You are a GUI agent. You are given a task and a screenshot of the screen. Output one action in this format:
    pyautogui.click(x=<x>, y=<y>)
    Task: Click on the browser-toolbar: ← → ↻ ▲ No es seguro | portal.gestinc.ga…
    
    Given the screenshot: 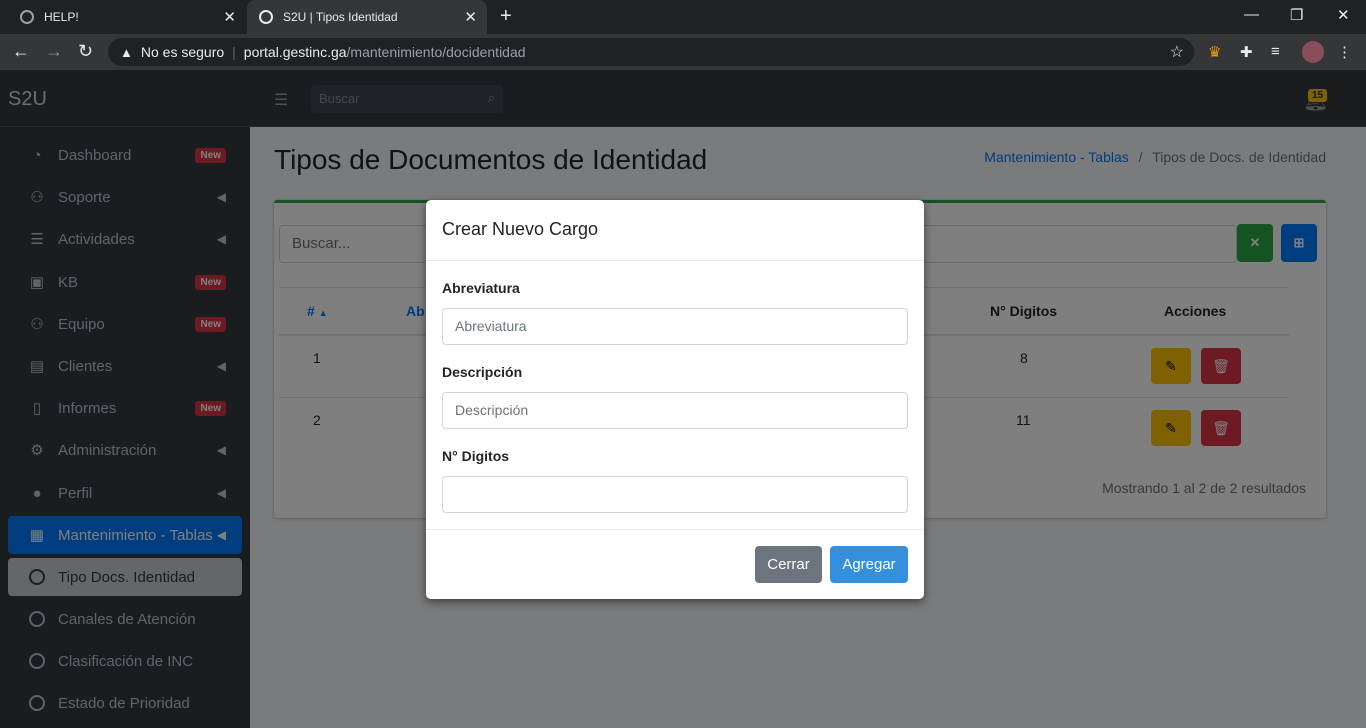 What is the action you would take?
    pyautogui.click(x=683, y=52)
    